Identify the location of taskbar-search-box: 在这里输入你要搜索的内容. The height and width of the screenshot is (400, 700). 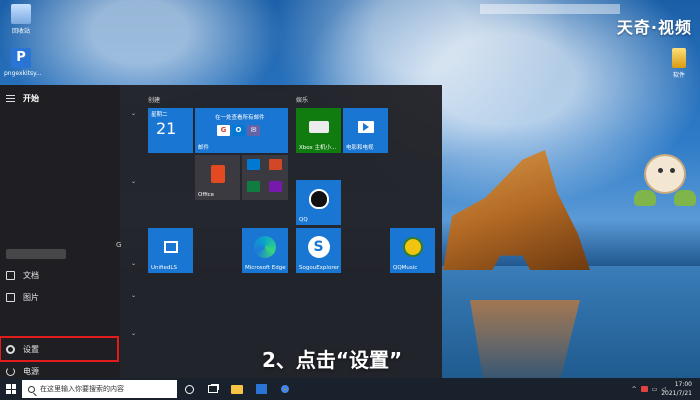
(99, 389).